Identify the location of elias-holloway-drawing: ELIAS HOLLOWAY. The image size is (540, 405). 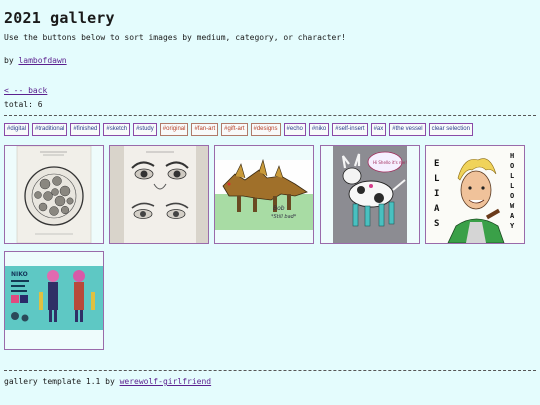
(475, 194).